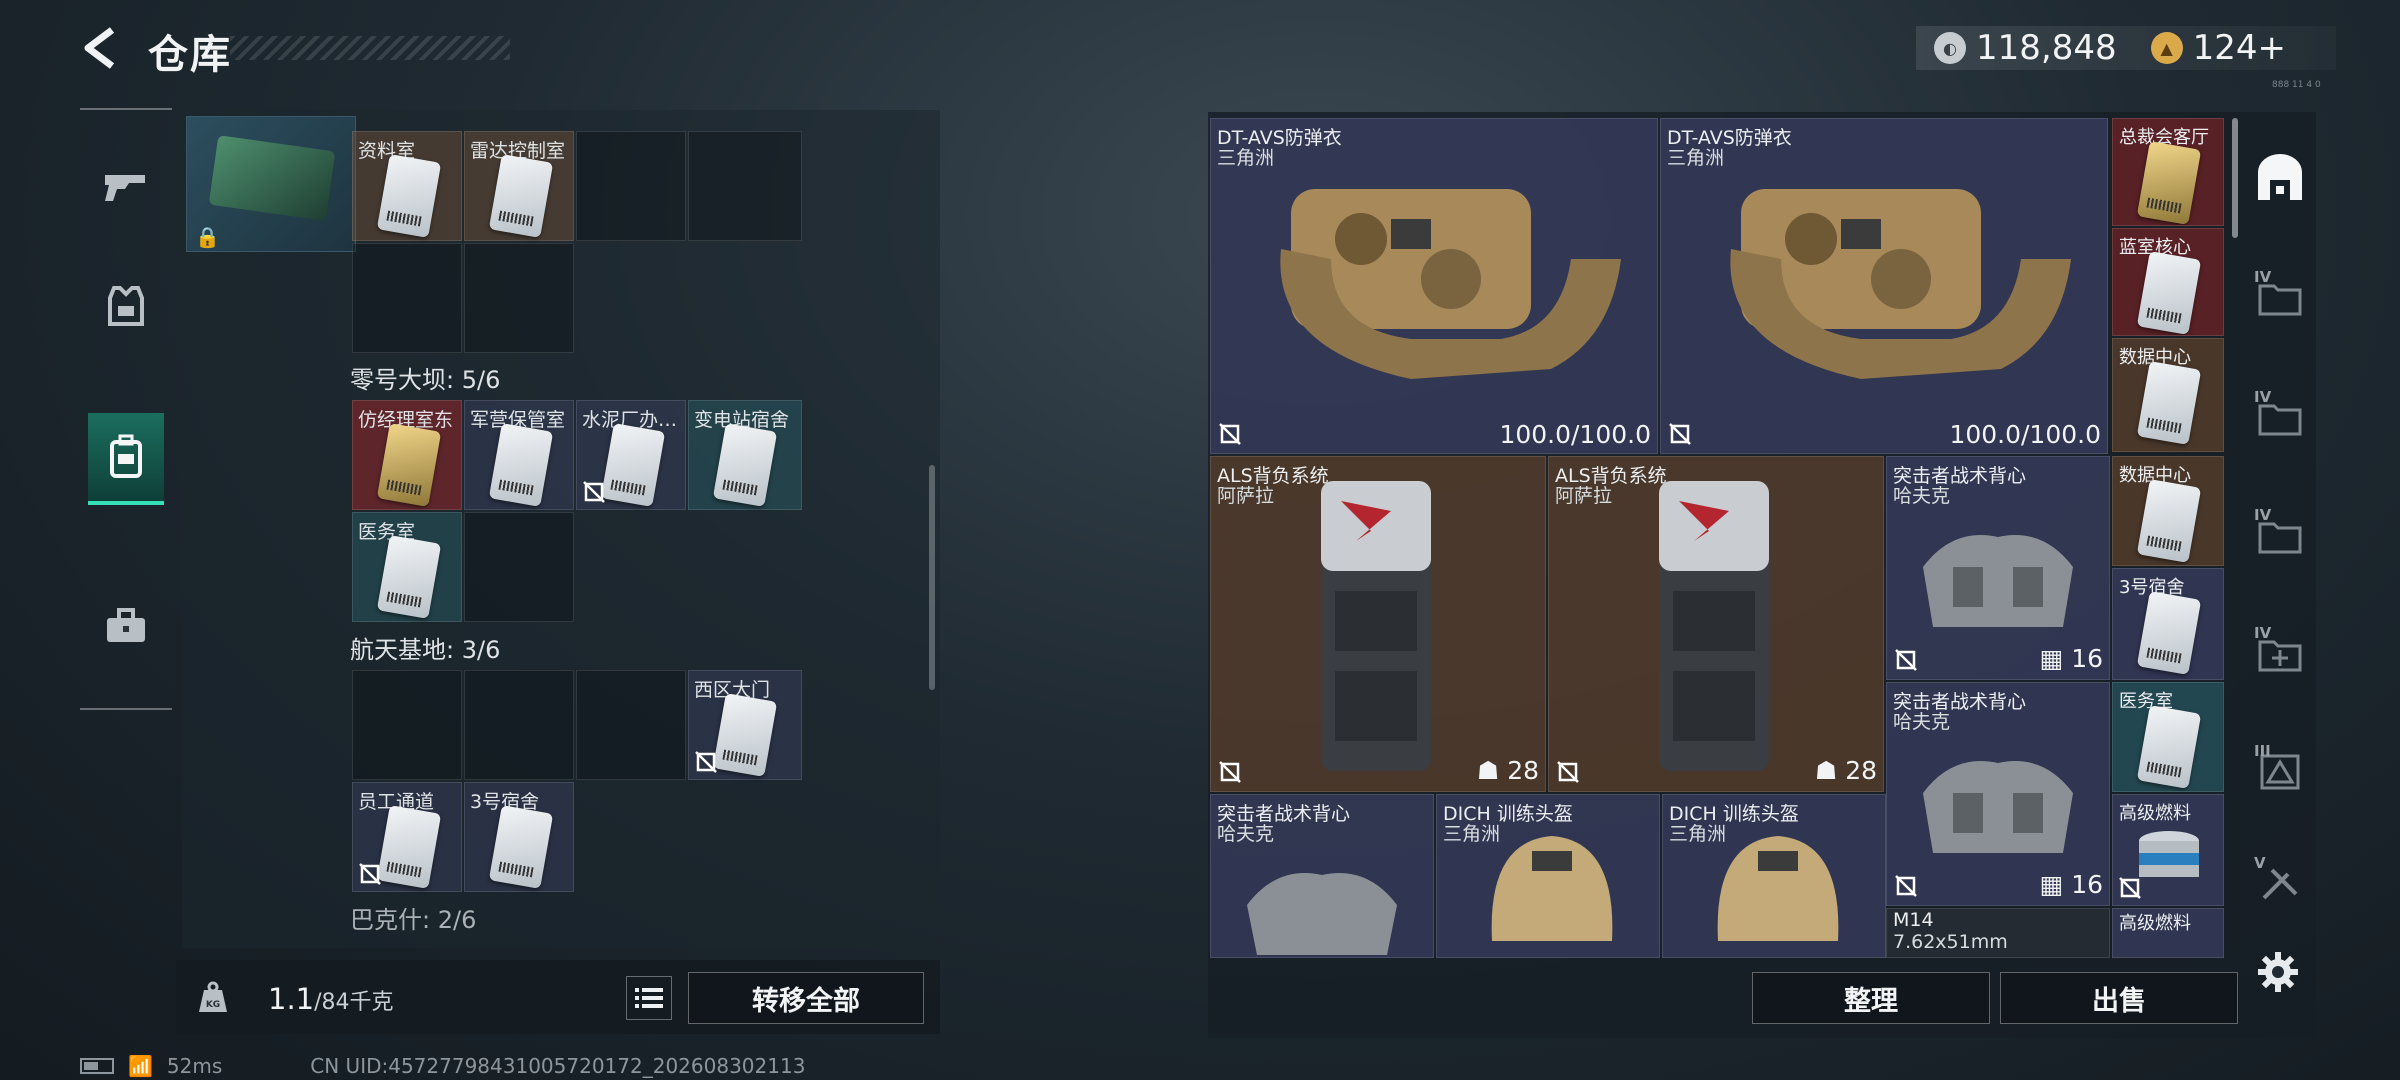 The height and width of the screenshot is (1080, 2400). Describe the element at coordinates (2239, 48) in the screenshot. I see `currency-gold-value: 124+` at that location.